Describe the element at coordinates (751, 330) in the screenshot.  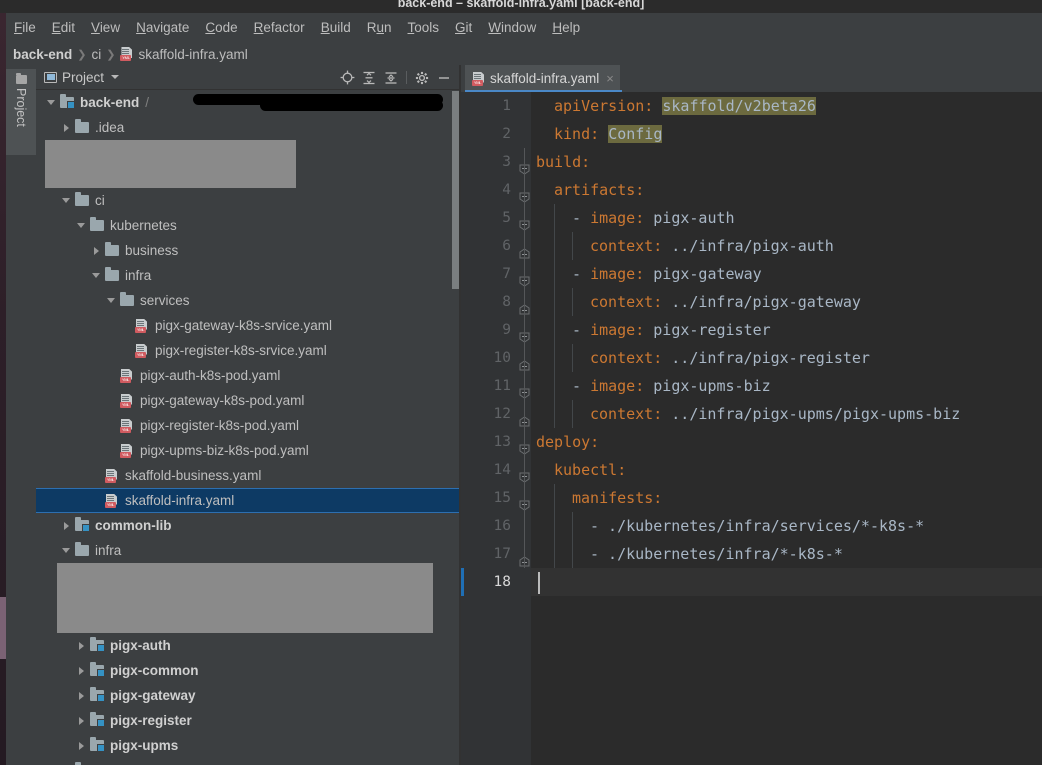
I see `code-line-9: 9 - image: pigx-register` at that location.